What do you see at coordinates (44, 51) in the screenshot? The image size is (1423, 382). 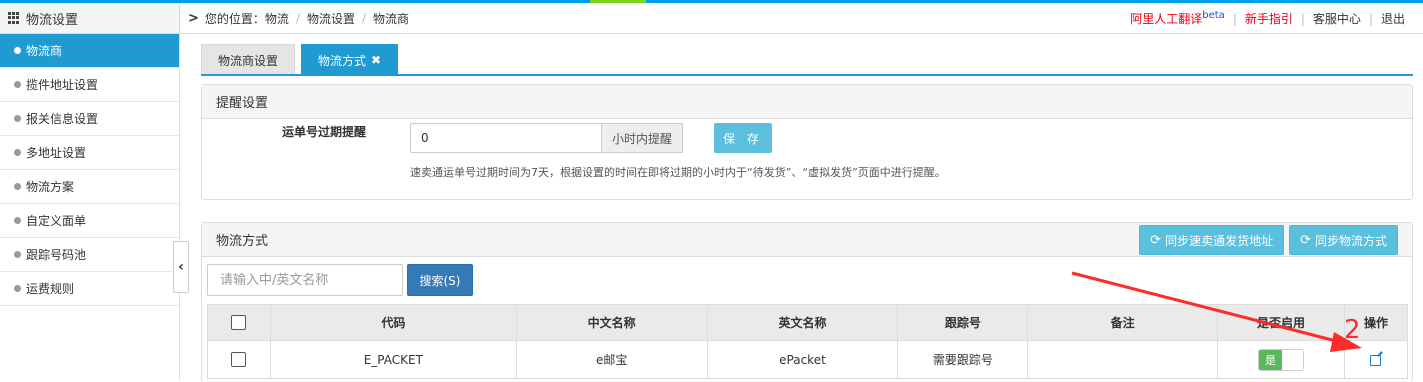 I see `sidebar-item-label: 物流商` at bounding box center [44, 51].